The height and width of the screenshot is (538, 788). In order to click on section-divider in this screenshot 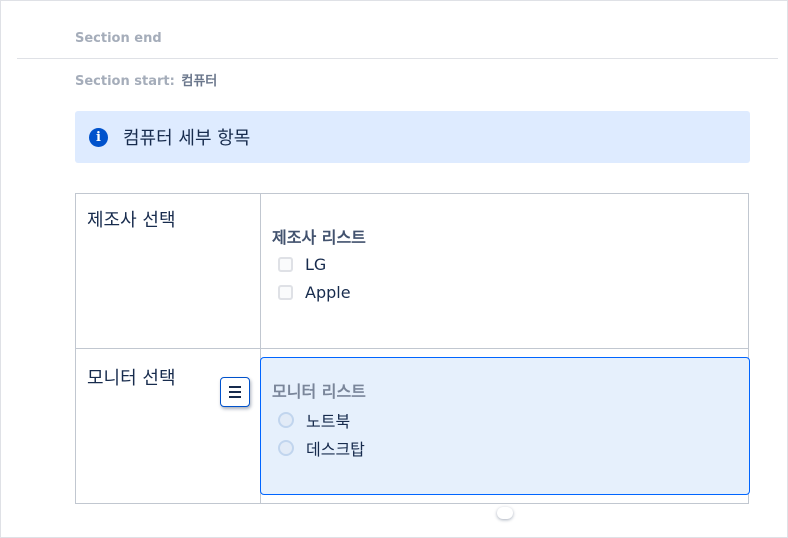, I will do `click(397, 58)`.